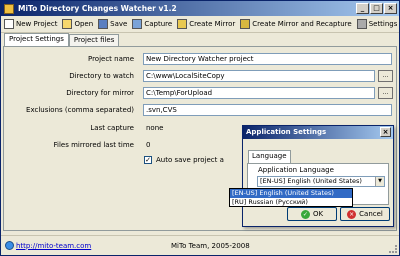 Image resolution: width=400 pixels, height=256 pixels. Describe the element at coordinates (103, 24) in the screenshot. I see `disk-icon` at that location.